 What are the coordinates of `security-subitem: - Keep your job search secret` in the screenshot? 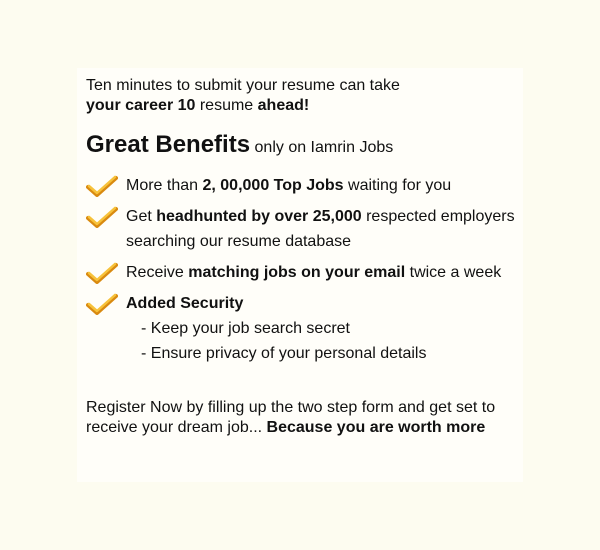 It's located at (245, 328).